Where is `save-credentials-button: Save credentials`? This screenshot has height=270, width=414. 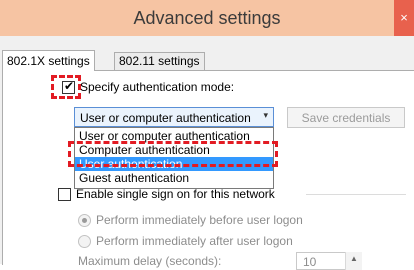
save-credentials-button: Save credentials is located at coordinates (346, 117).